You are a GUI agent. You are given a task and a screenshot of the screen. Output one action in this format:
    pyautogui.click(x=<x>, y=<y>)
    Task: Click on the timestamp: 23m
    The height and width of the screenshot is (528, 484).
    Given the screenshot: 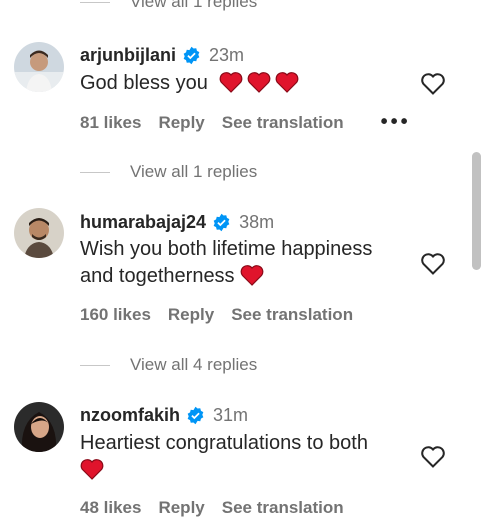 What is the action you would take?
    pyautogui.click(x=227, y=55)
    